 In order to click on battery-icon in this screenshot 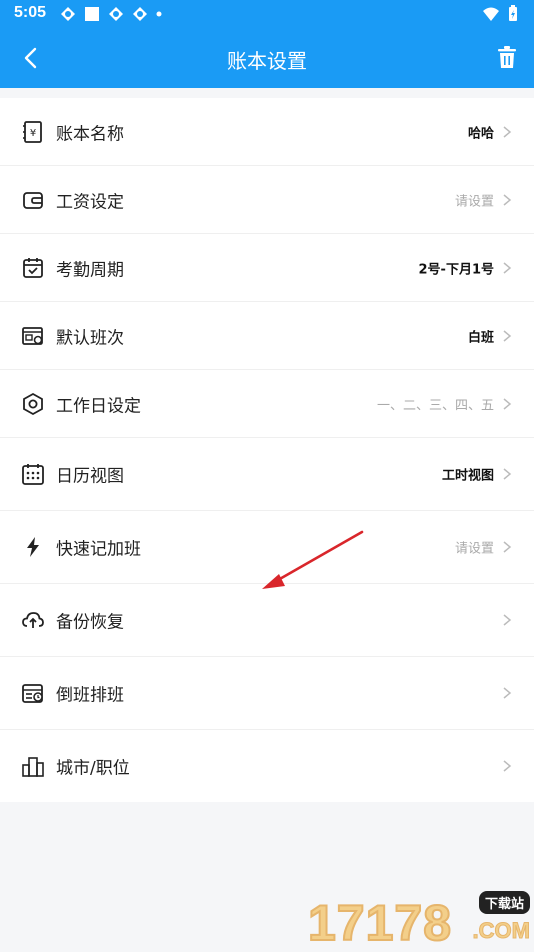, I will do `click(513, 13)`.